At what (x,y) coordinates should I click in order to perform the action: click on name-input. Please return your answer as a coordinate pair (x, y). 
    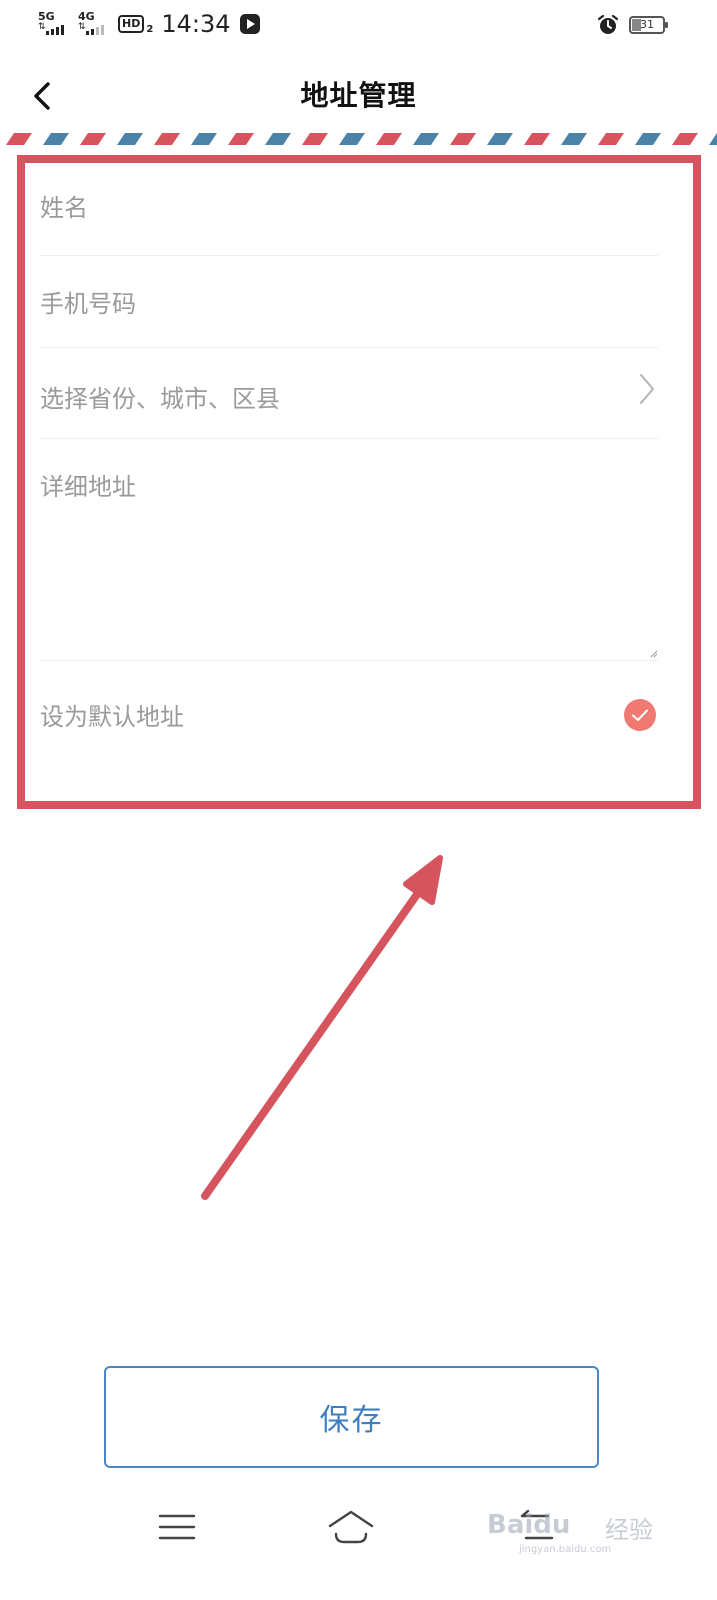
    Looking at the image, I should click on (349, 208).